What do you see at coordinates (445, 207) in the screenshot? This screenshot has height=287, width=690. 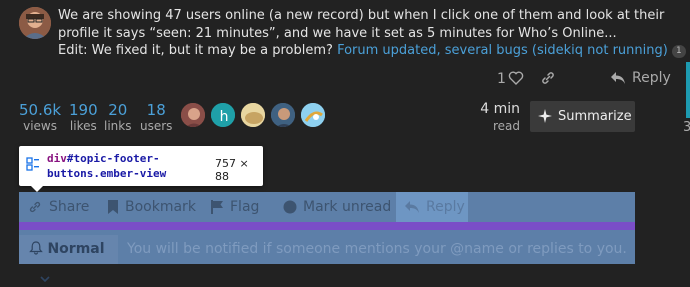 I see `topic-reply-label: Reply` at bounding box center [445, 207].